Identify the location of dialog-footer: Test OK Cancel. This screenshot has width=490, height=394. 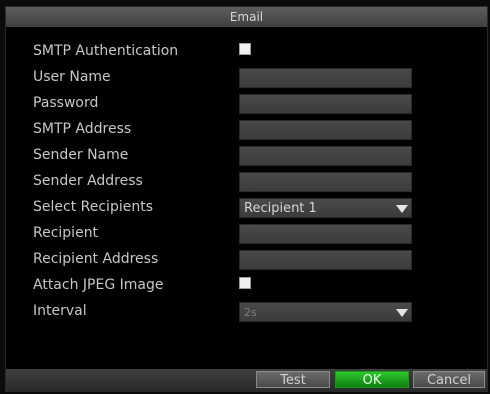
(246, 380).